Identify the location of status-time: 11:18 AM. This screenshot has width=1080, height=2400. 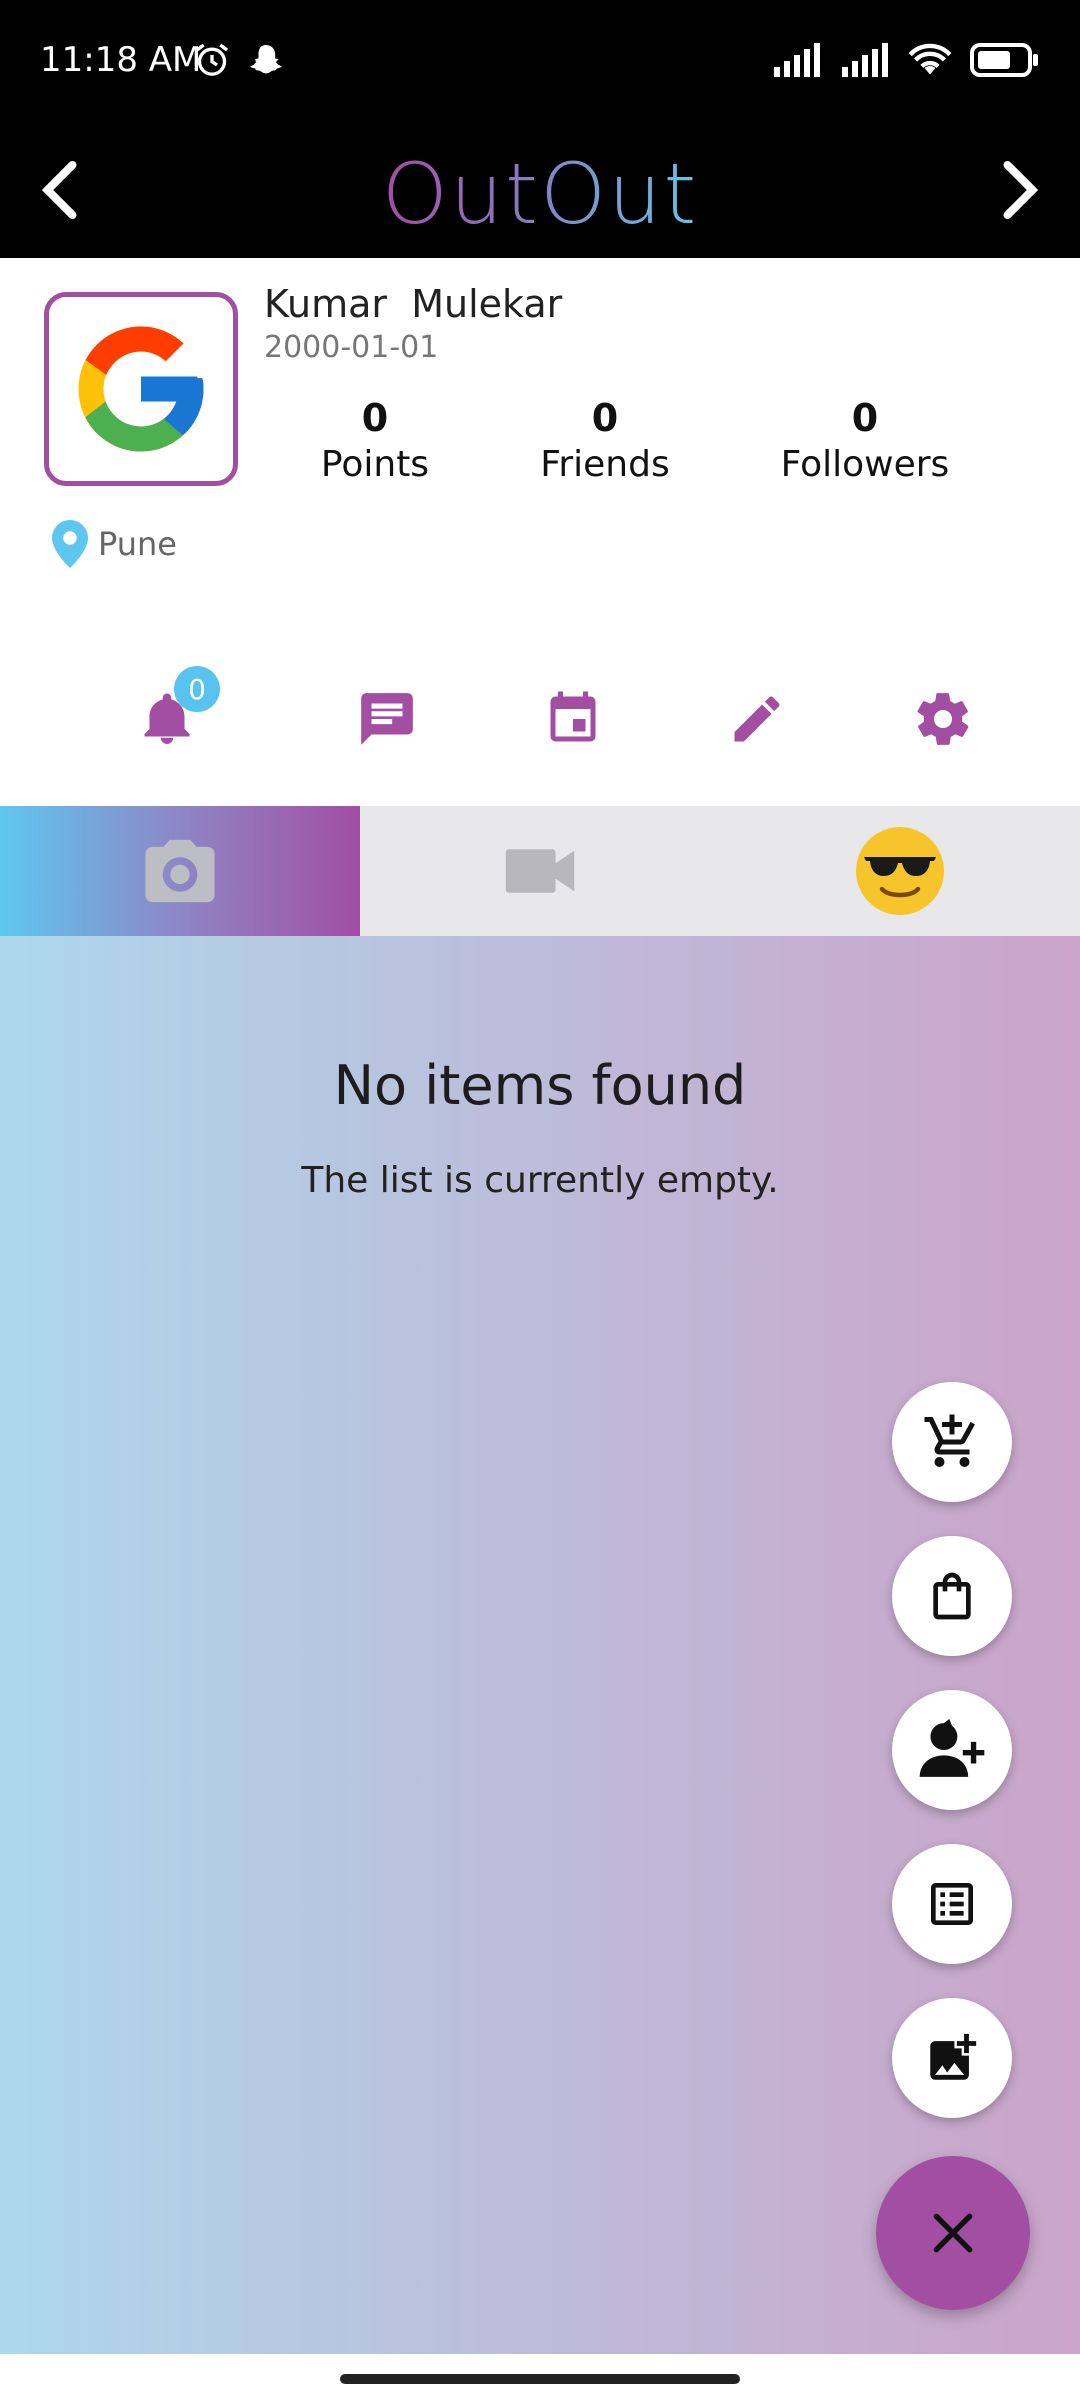
(121, 60).